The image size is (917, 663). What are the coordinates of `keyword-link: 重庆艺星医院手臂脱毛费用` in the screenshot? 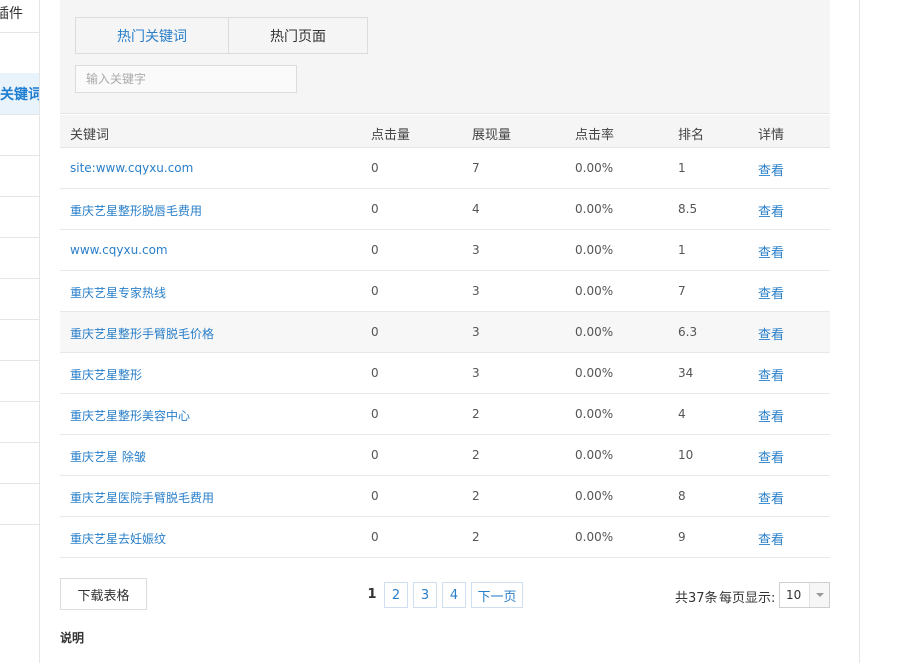 It's located at (142, 497).